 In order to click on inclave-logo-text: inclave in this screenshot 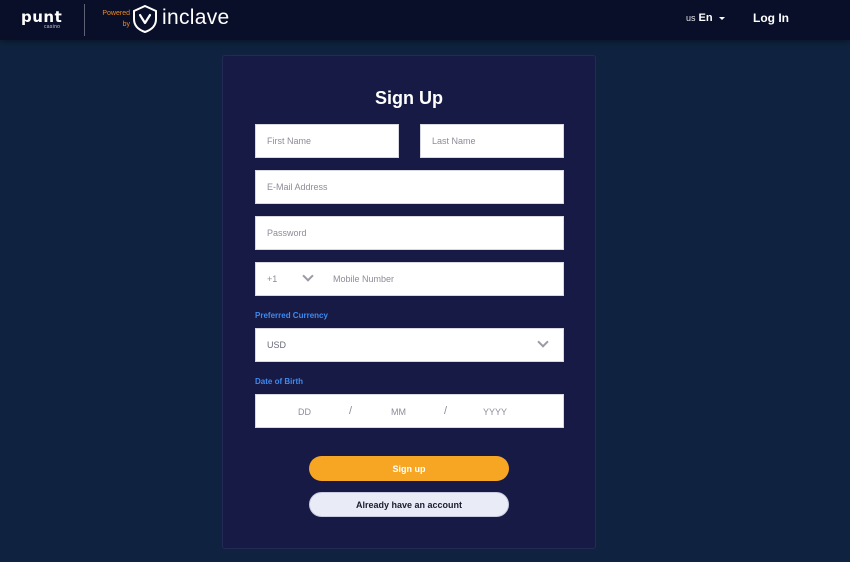, I will do `click(196, 17)`.